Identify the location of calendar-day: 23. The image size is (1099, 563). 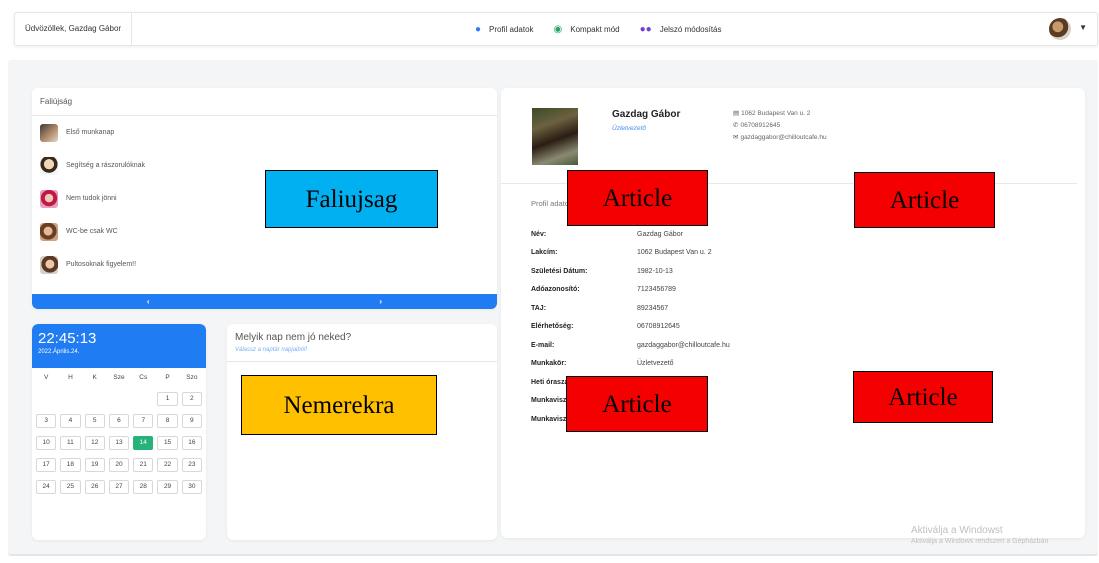
(191, 465).